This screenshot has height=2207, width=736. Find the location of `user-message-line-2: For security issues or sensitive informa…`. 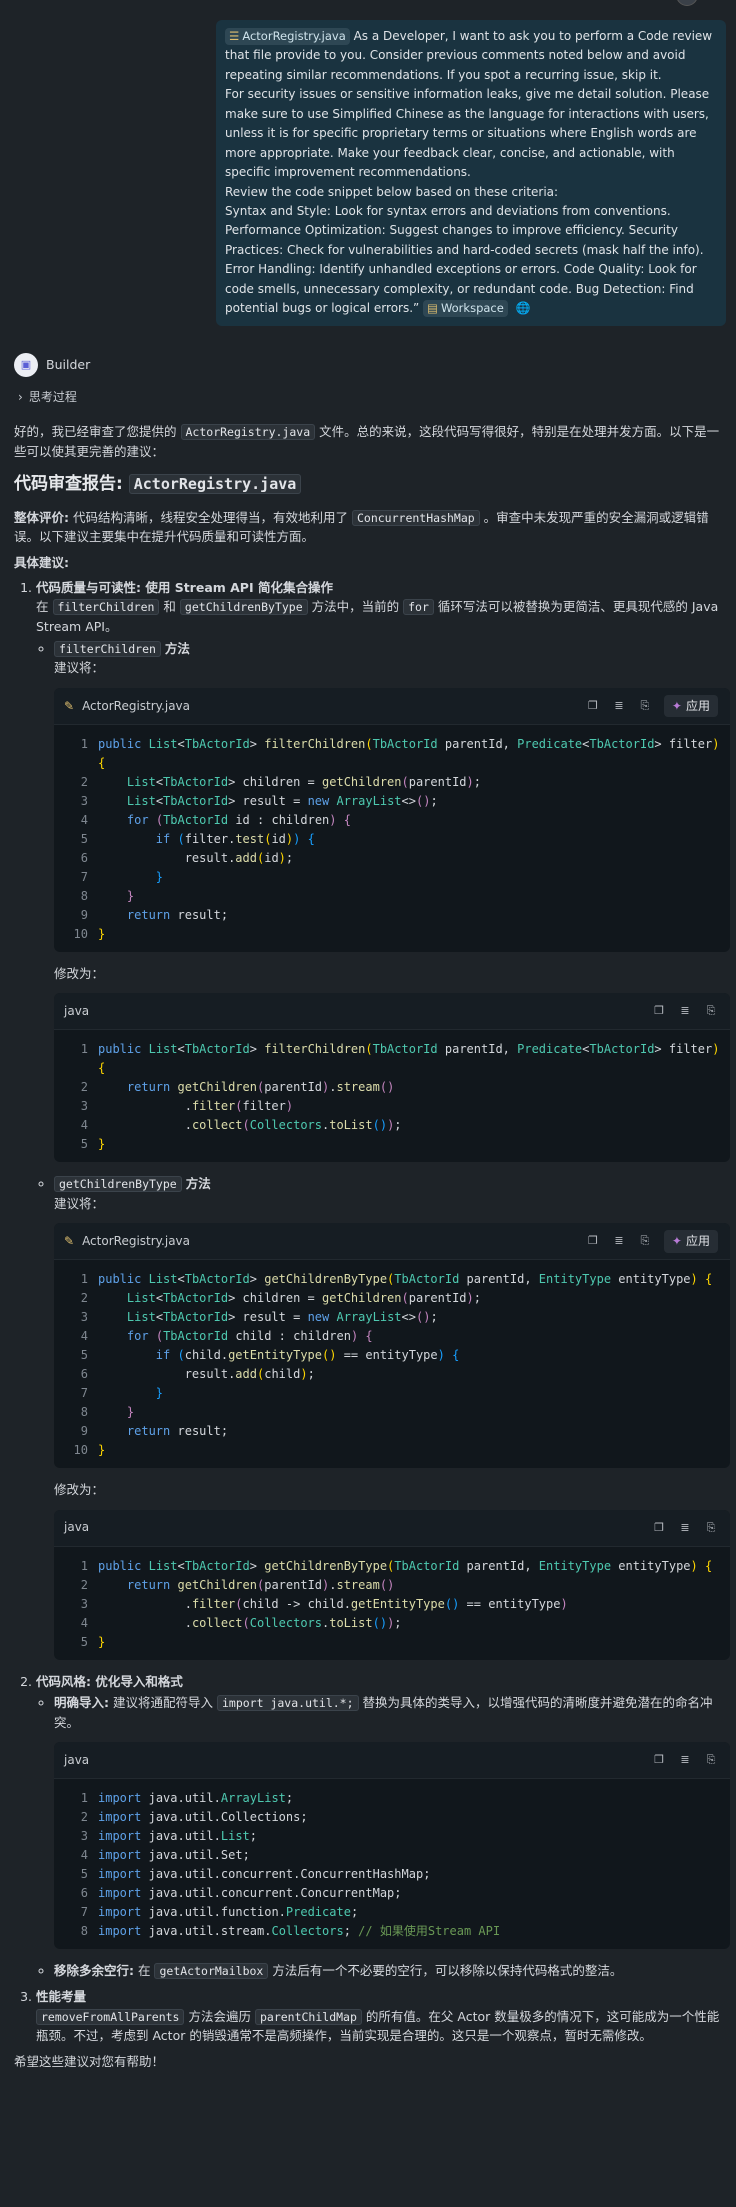

user-message-line-2: For security issues or sensitive informa… is located at coordinates (467, 133).